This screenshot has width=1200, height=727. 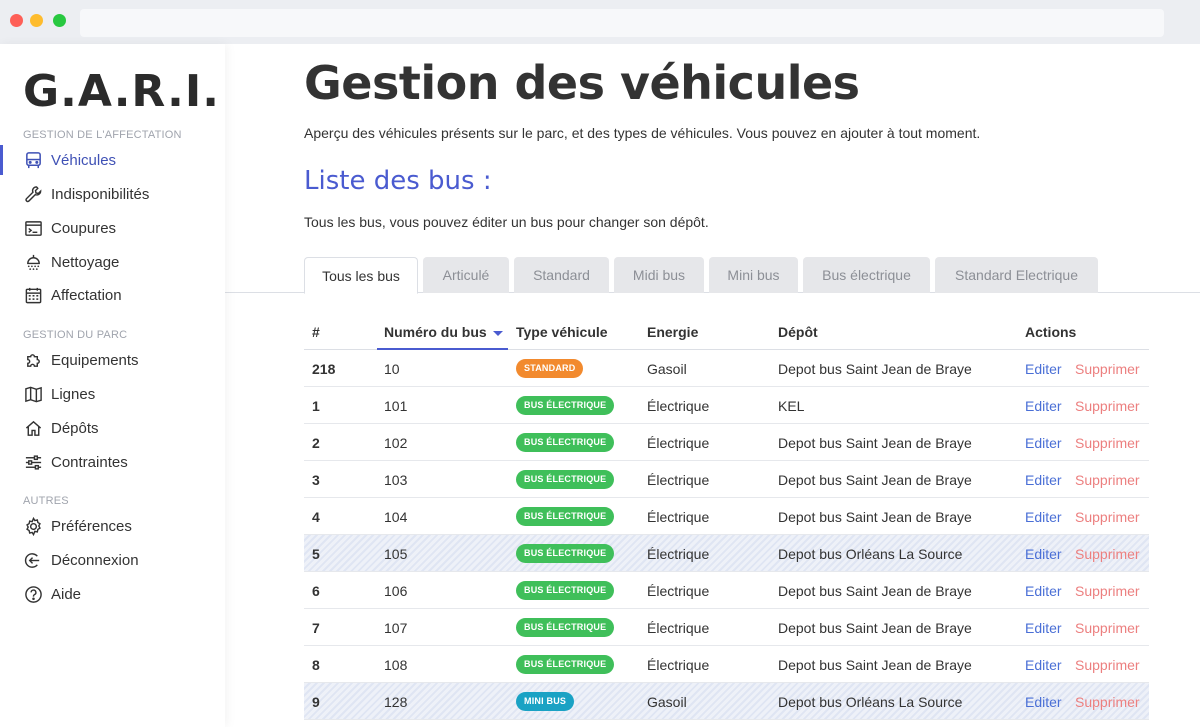 I want to click on sidebar-item-lignes: Lignes, so click(x=112, y=394).